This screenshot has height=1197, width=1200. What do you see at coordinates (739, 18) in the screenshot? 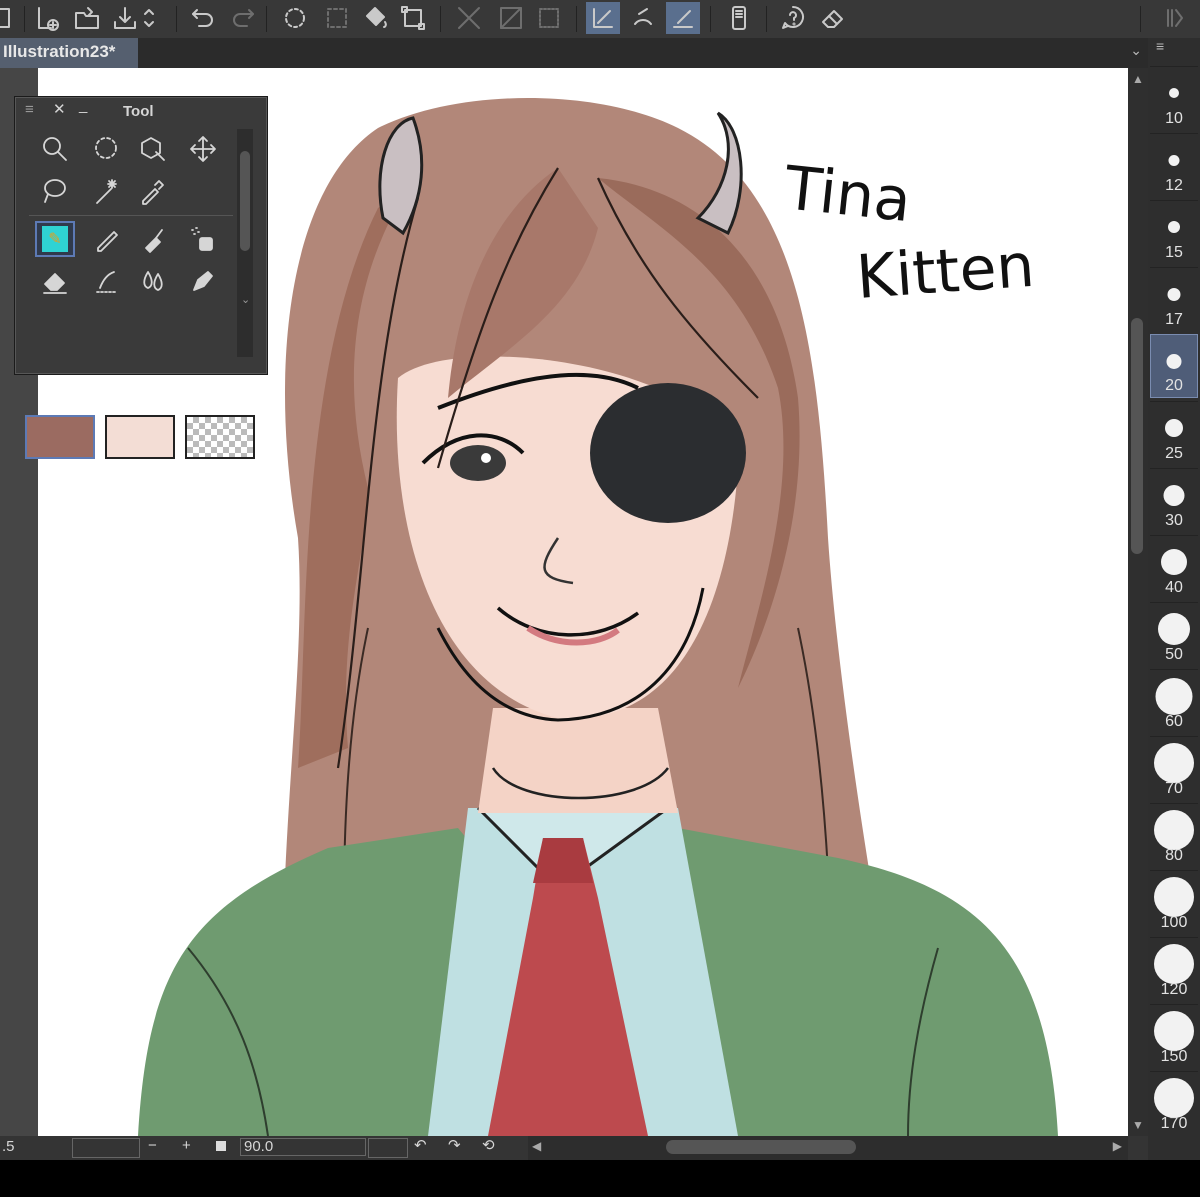
I see `smartphone-icon` at bounding box center [739, 18].